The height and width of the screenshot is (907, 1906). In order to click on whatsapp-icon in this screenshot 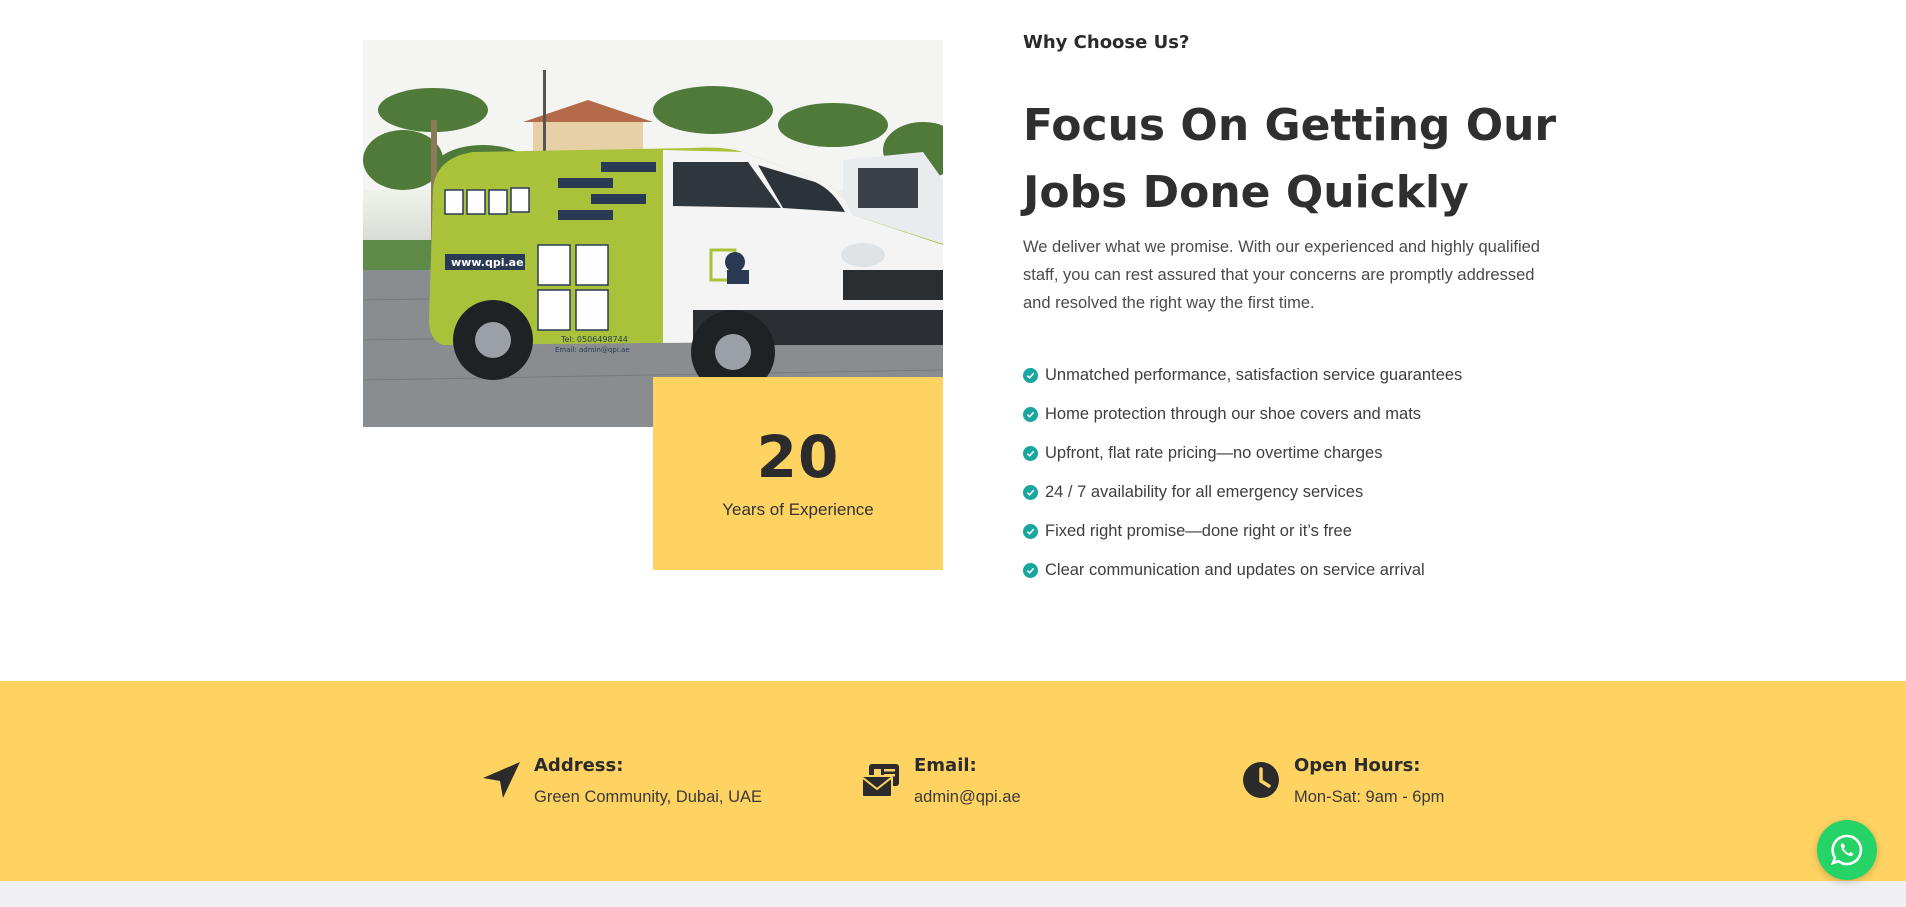, I will do `click(1846, 850)`.